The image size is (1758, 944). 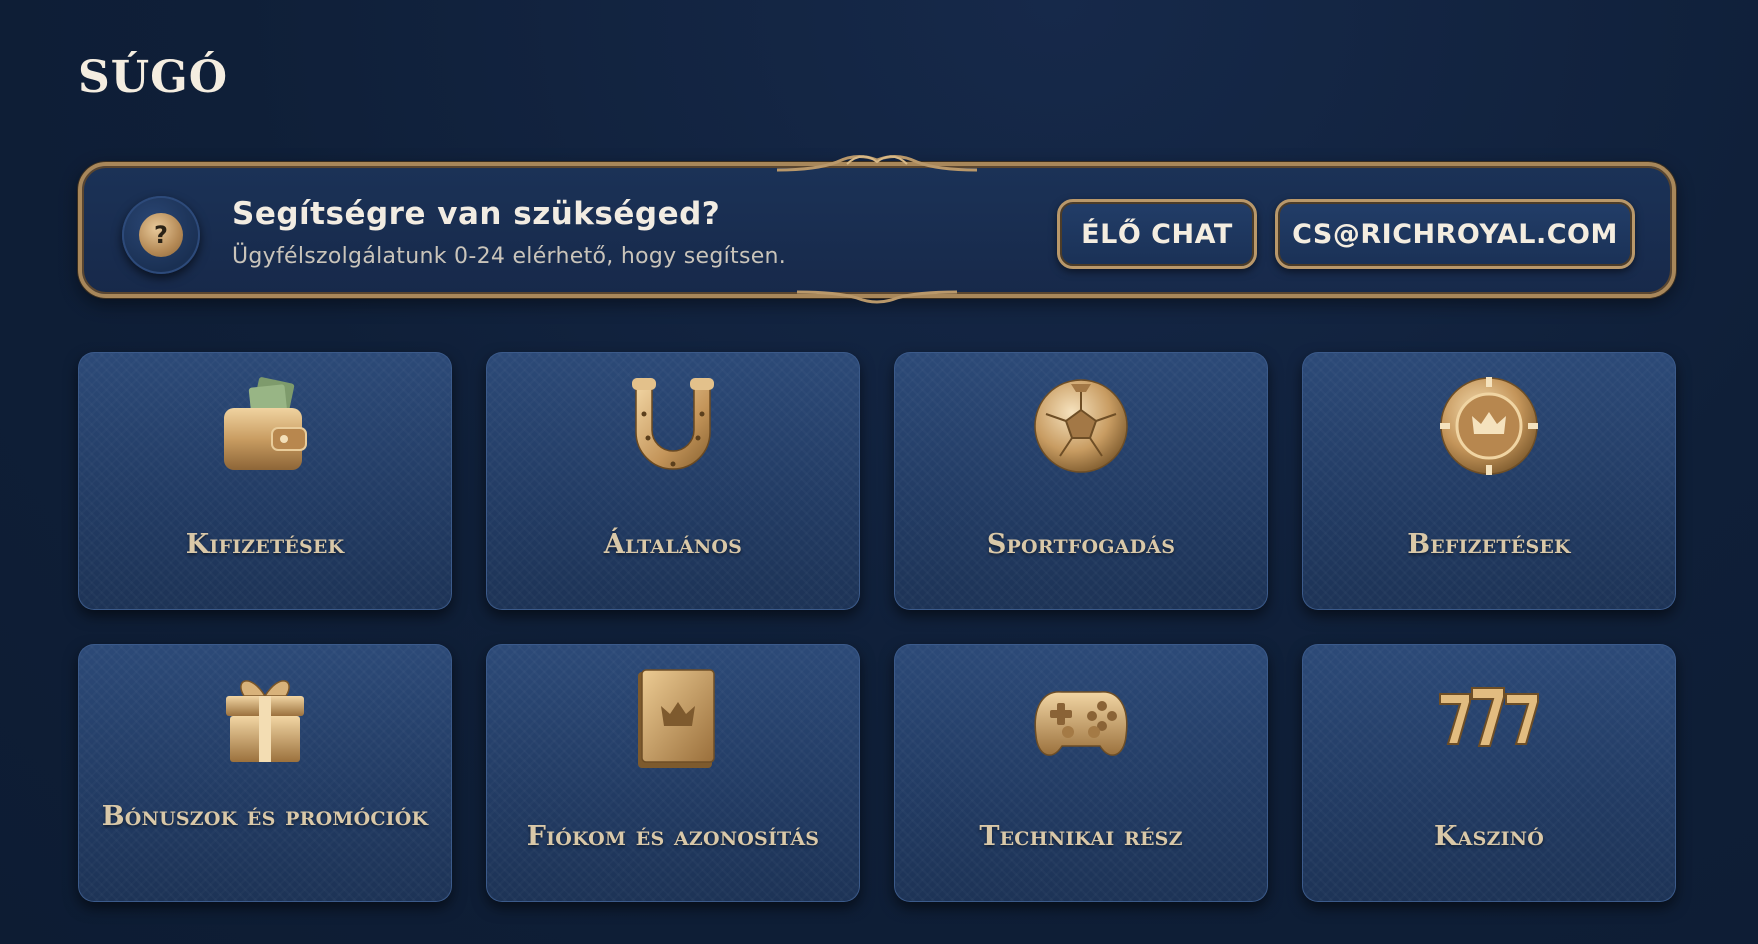 I want to click on email-button: CS@RICHROYAL.COM, so click(x=1455, y=234).